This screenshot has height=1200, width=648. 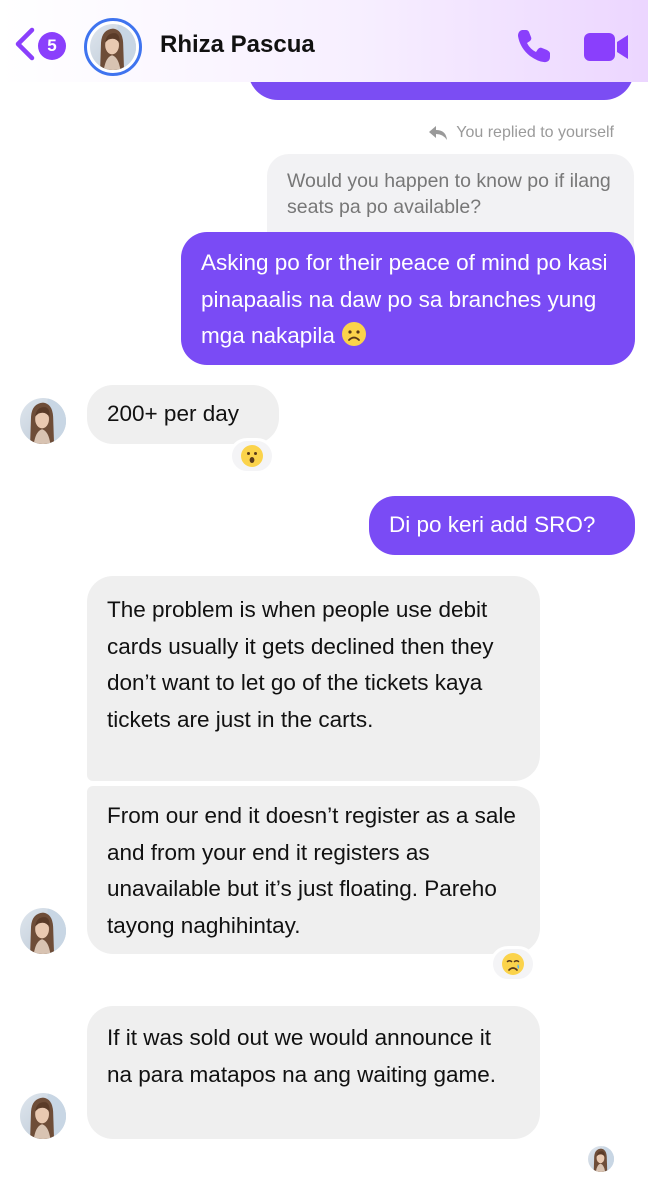 I want to click on unread-count-badge: 5, so click(x=52, y=46).